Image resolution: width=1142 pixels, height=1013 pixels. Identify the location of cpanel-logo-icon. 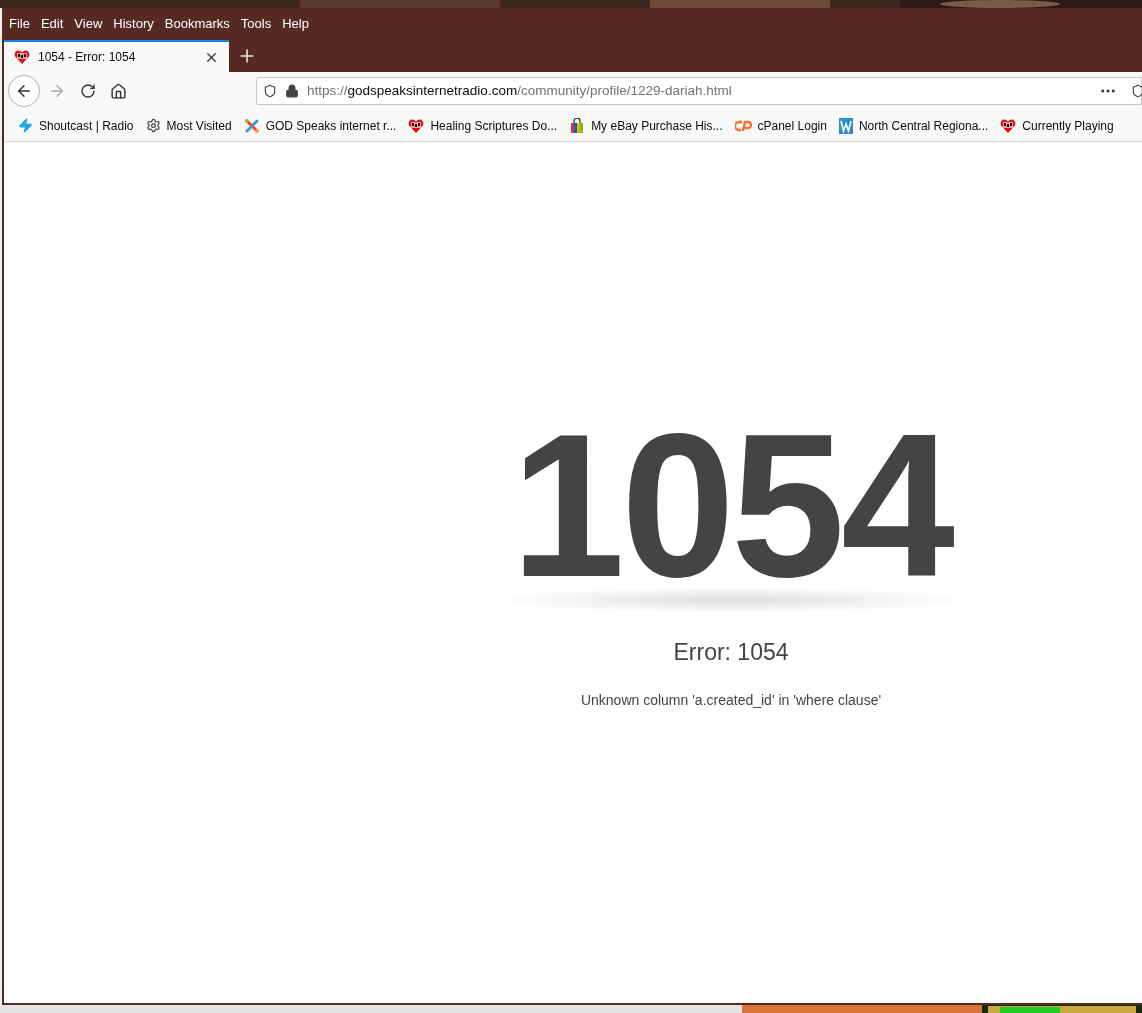
(743, 125).